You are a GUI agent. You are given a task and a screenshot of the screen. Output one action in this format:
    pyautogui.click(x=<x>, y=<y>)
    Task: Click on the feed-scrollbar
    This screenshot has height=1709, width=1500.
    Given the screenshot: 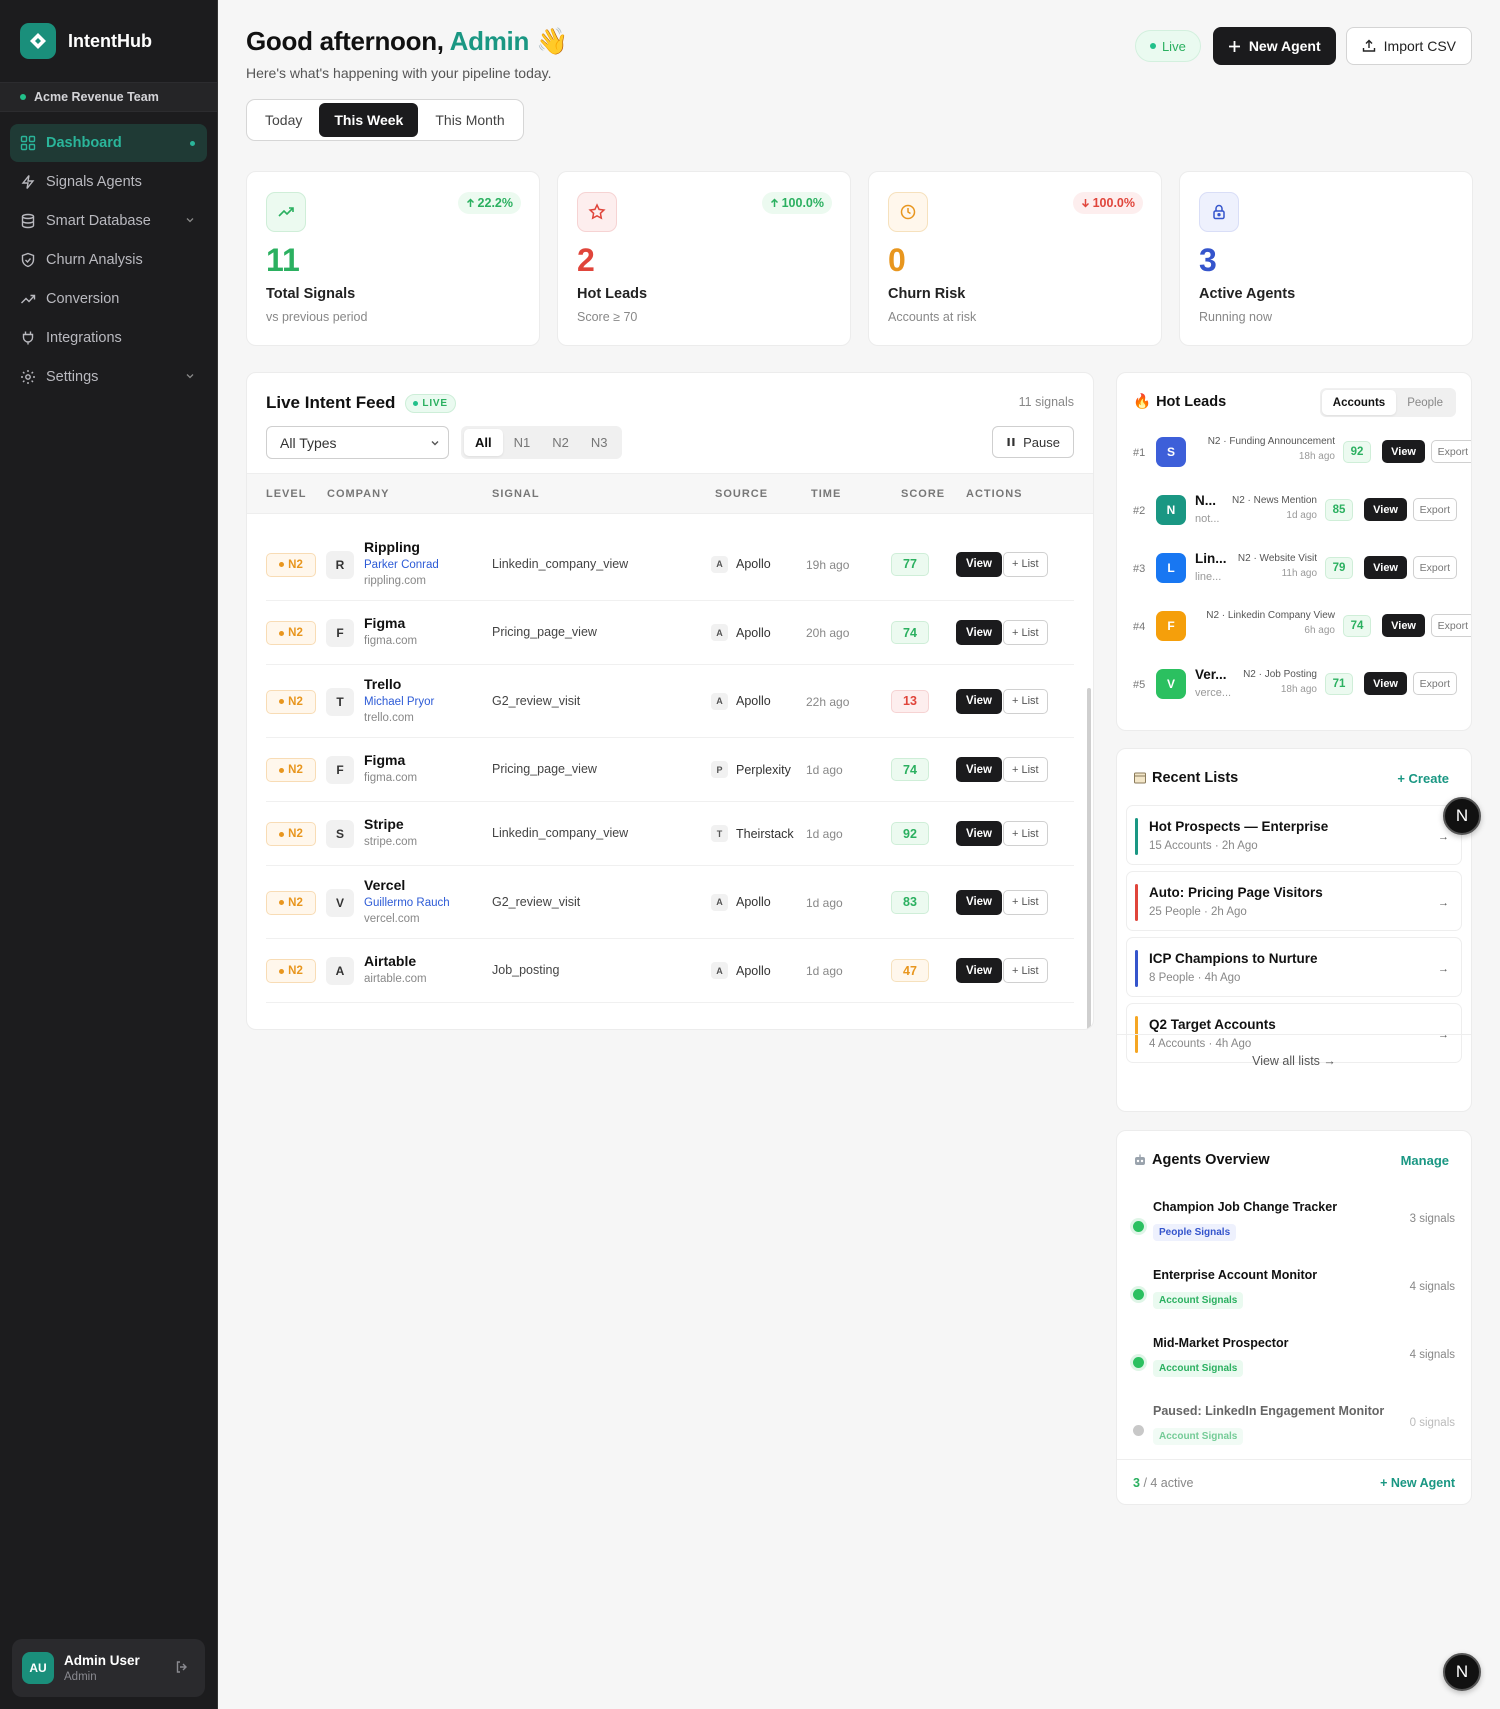 What is the action you would take?
    pyautogui.click(x=1089, y=858)
    